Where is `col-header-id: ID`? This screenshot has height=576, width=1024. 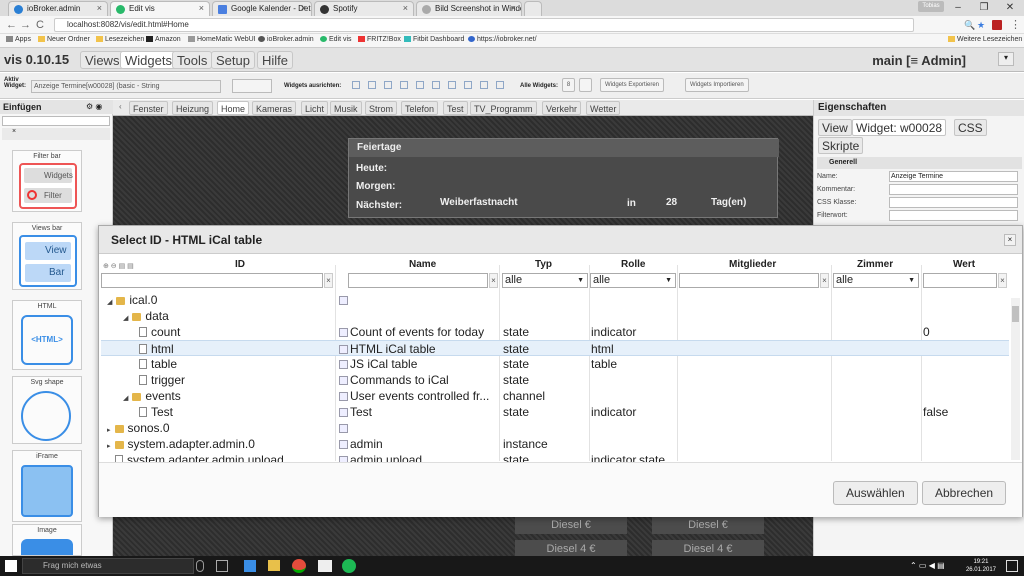 col-header-id: ID is located at coordinates (240, 264).